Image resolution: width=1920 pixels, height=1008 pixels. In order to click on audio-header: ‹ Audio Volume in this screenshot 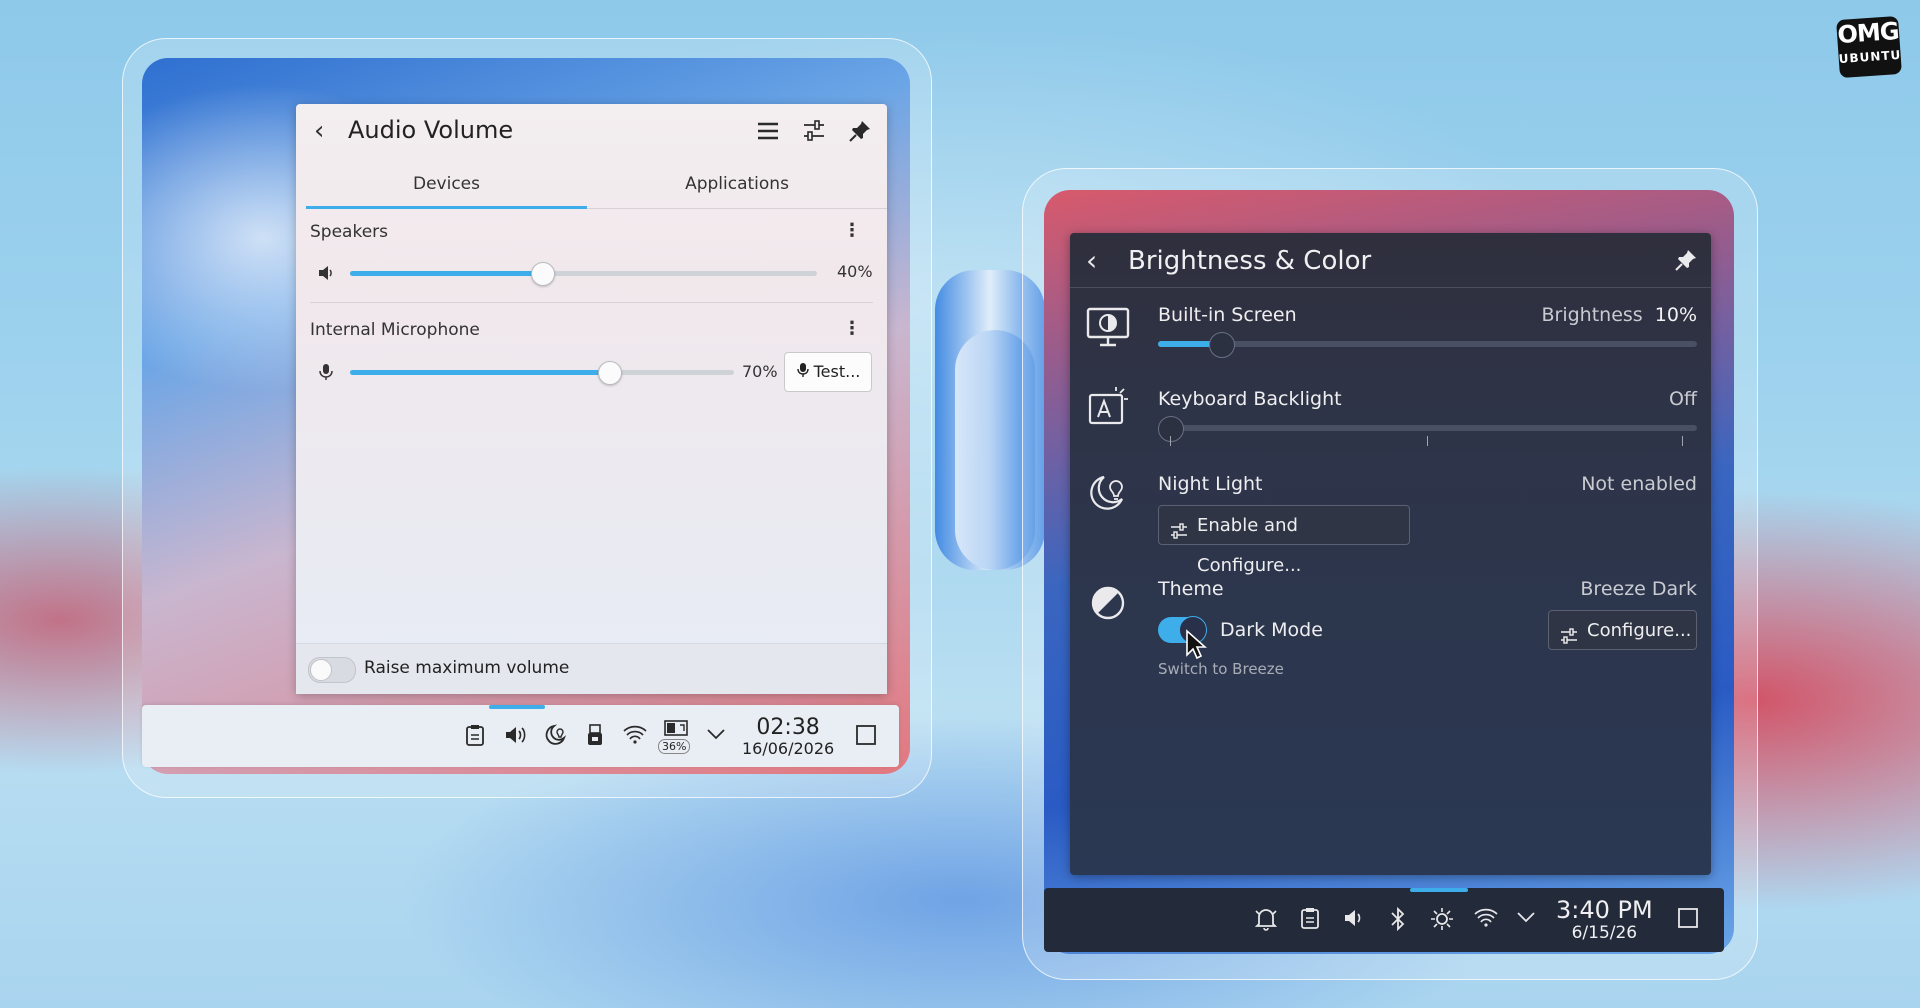, I will do `click(591, 130)`.